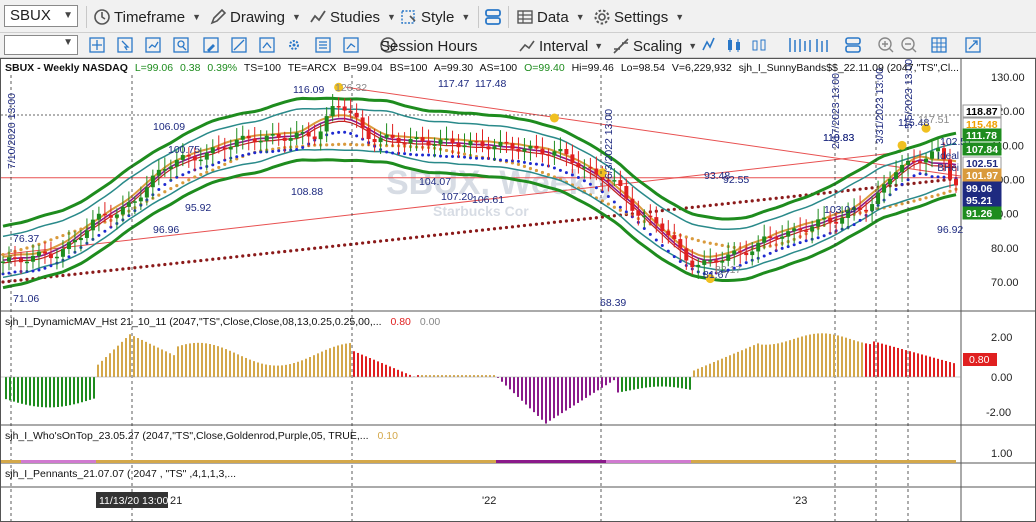 The image size is (1036, 522). I want to click on workspace-select: ▼, so click(41, 45).